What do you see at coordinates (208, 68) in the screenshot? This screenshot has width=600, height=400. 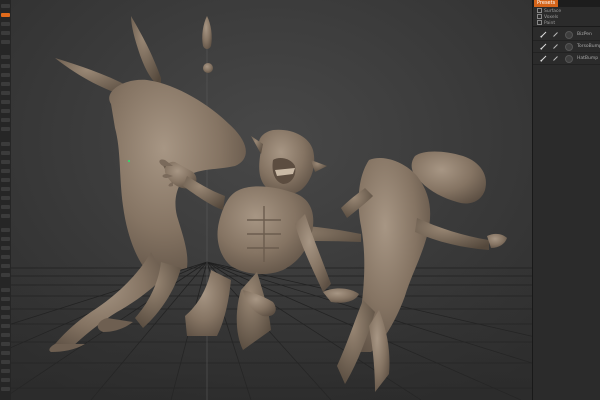 I see `gizmo-sphere` at bounding box center [208, 68].